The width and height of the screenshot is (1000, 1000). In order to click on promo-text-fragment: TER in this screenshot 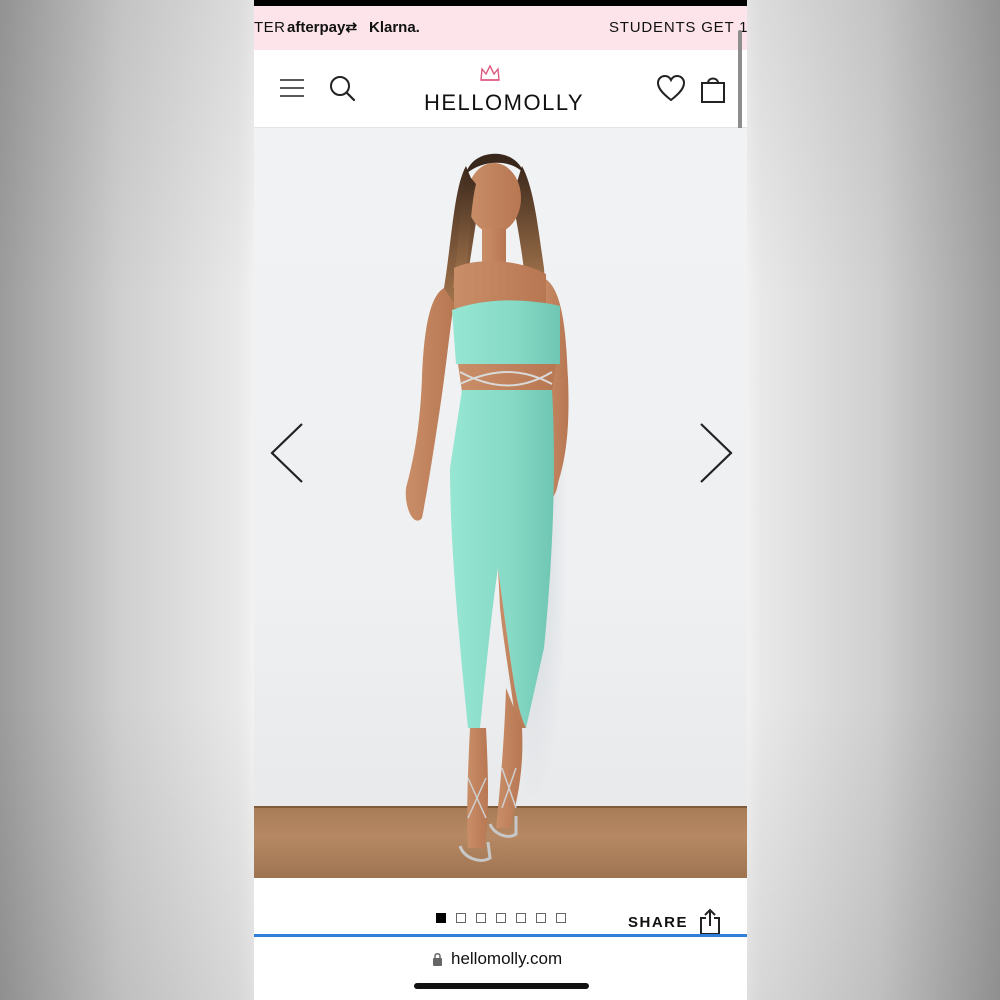, I will do `click(270, 27)`.